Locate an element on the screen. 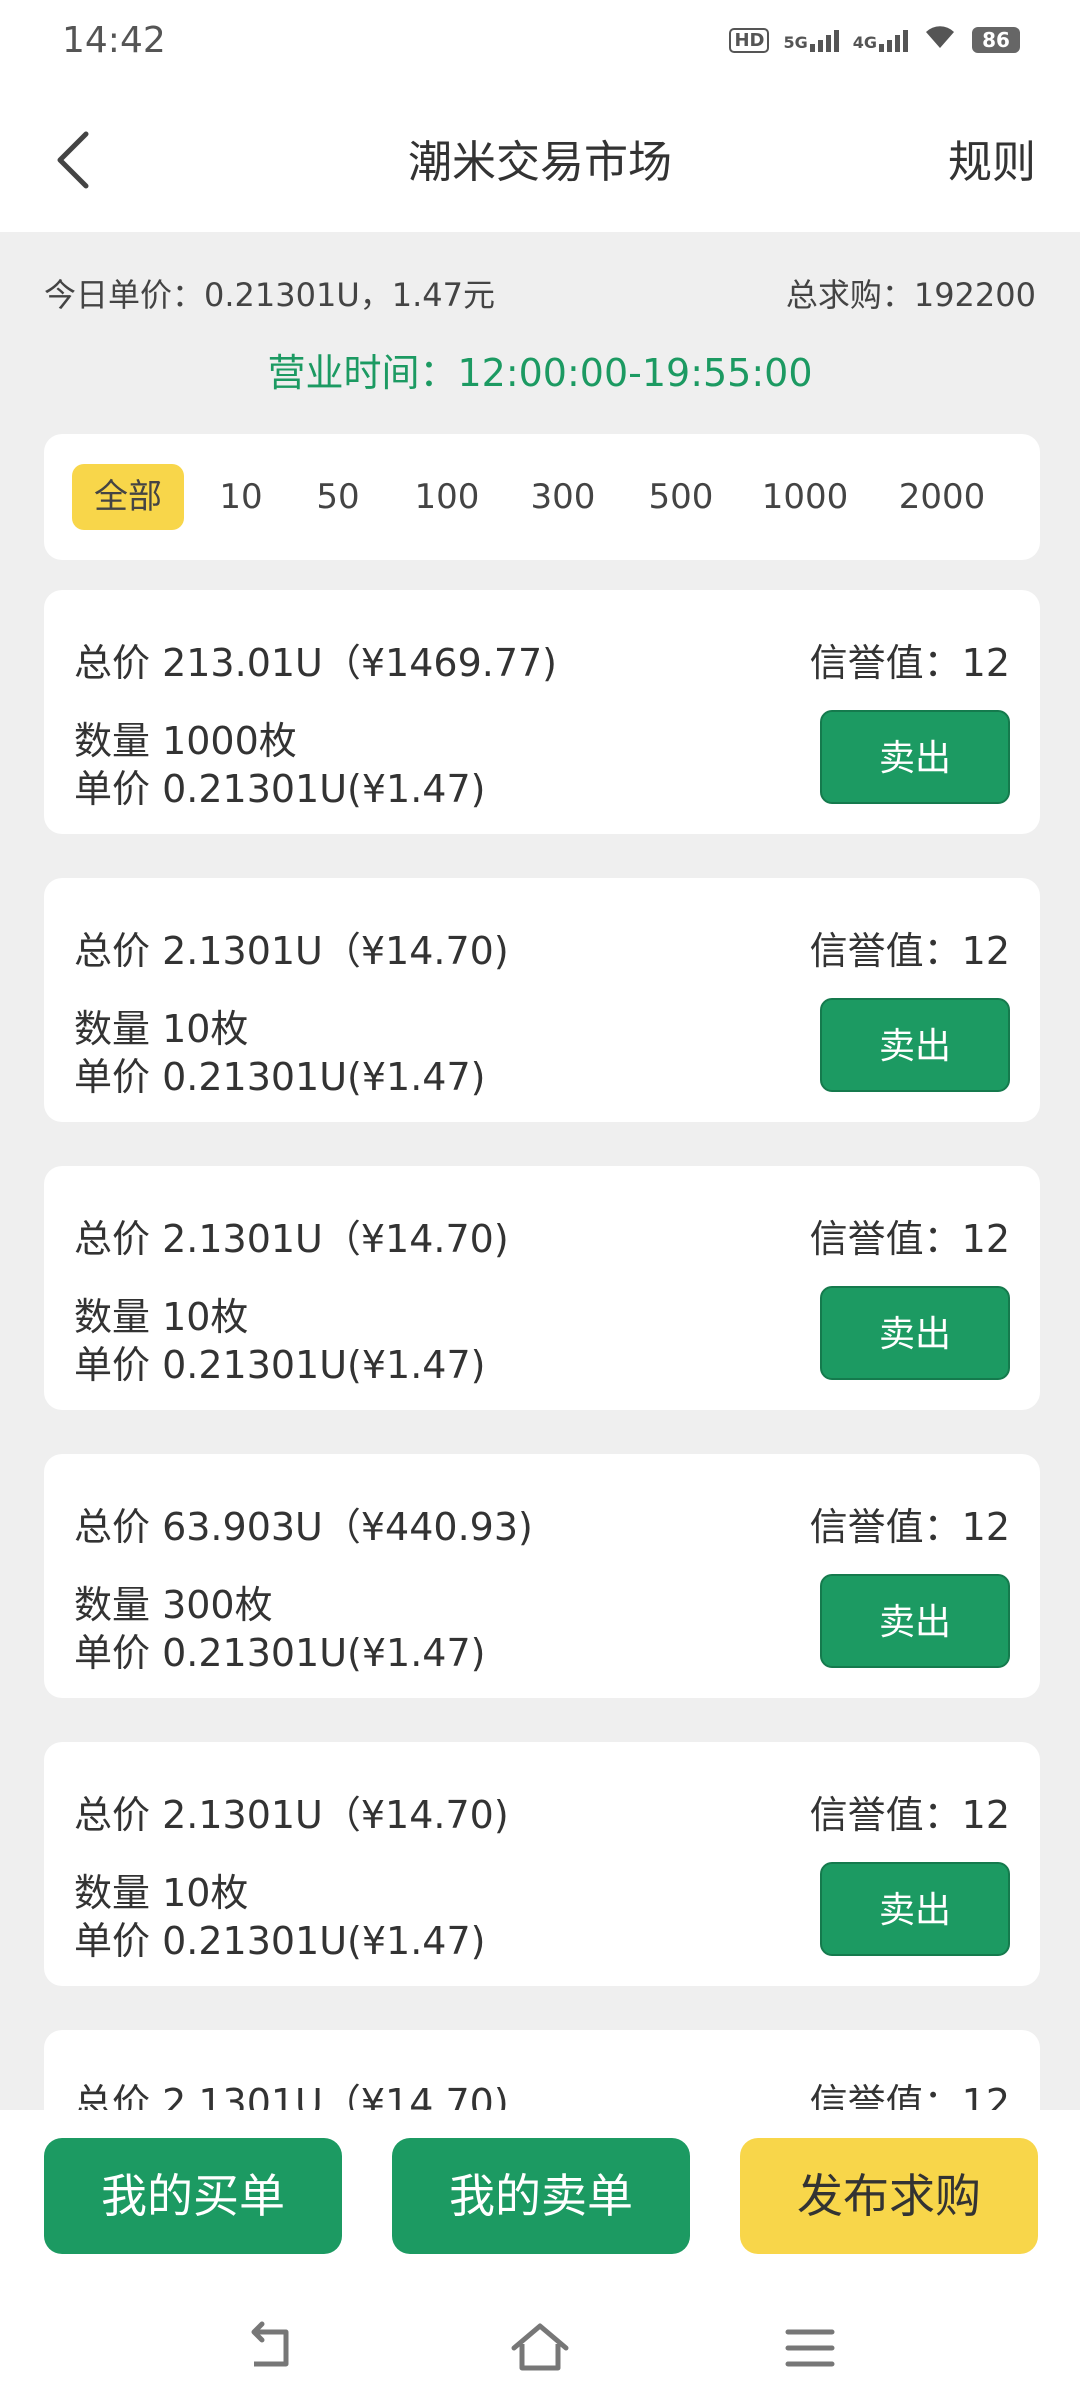 This screenshot has height=2408, width=1080. net-5g-label: 5G is located at coordinates (795, 42).